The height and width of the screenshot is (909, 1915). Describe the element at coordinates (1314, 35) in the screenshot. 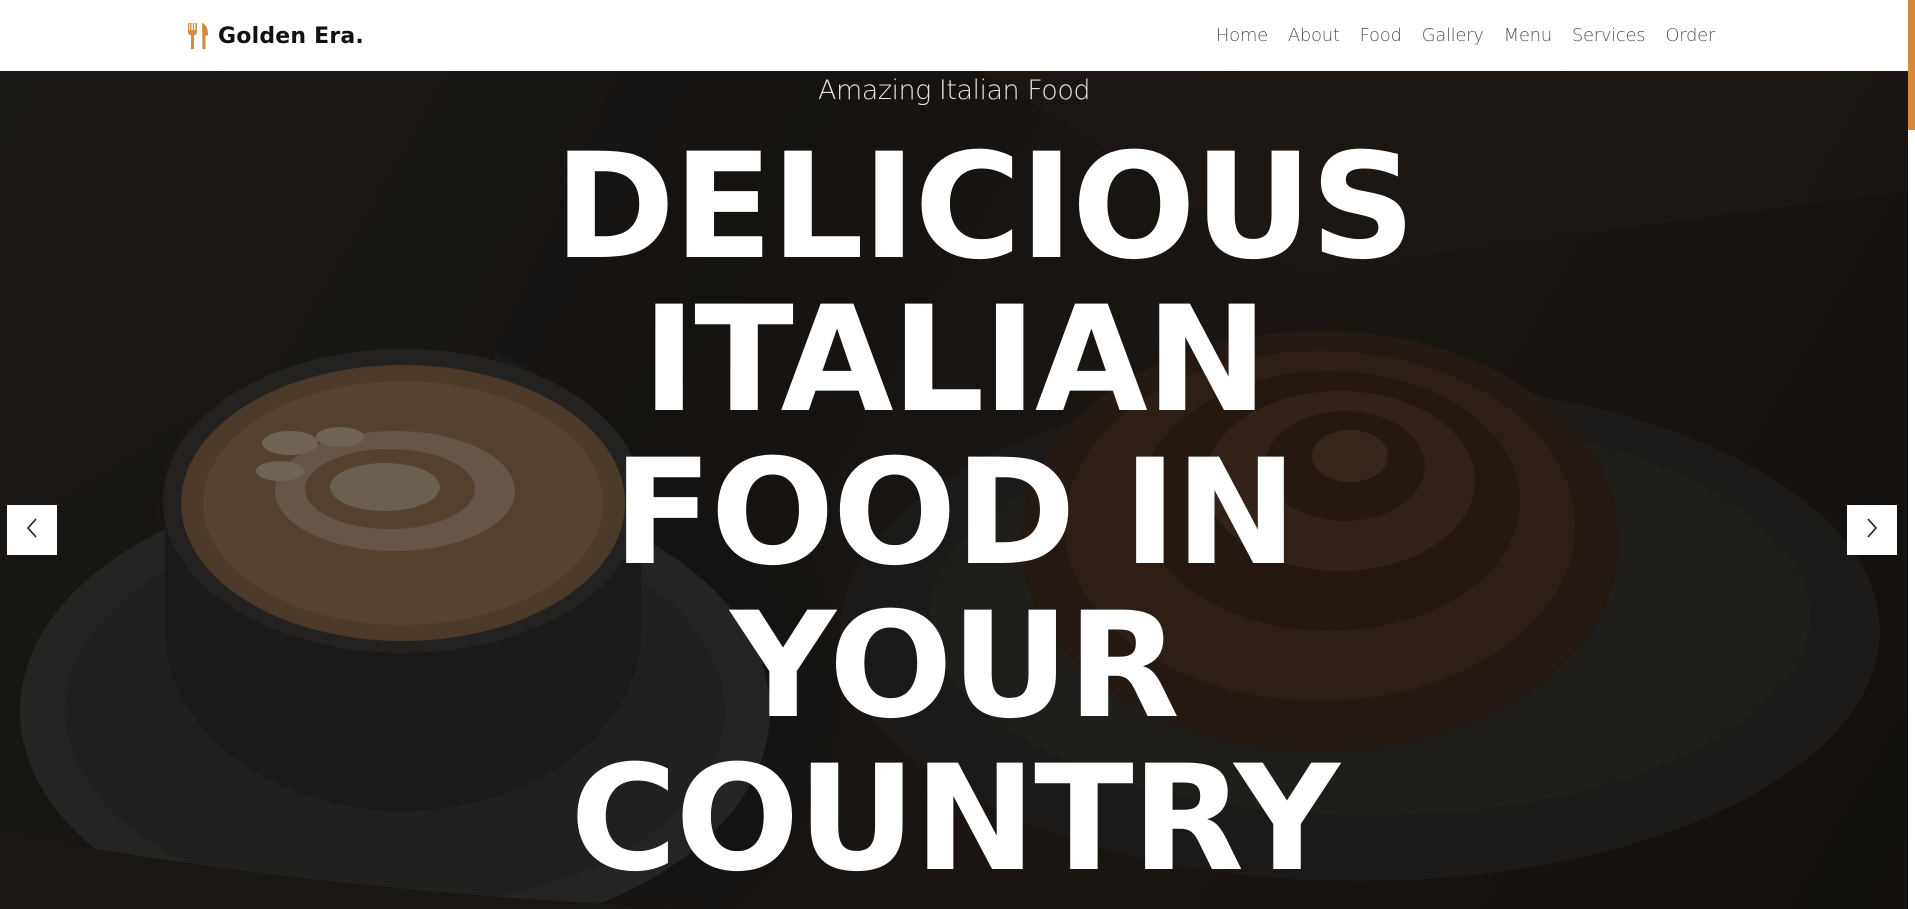

I see `nav-about: About` at that location.